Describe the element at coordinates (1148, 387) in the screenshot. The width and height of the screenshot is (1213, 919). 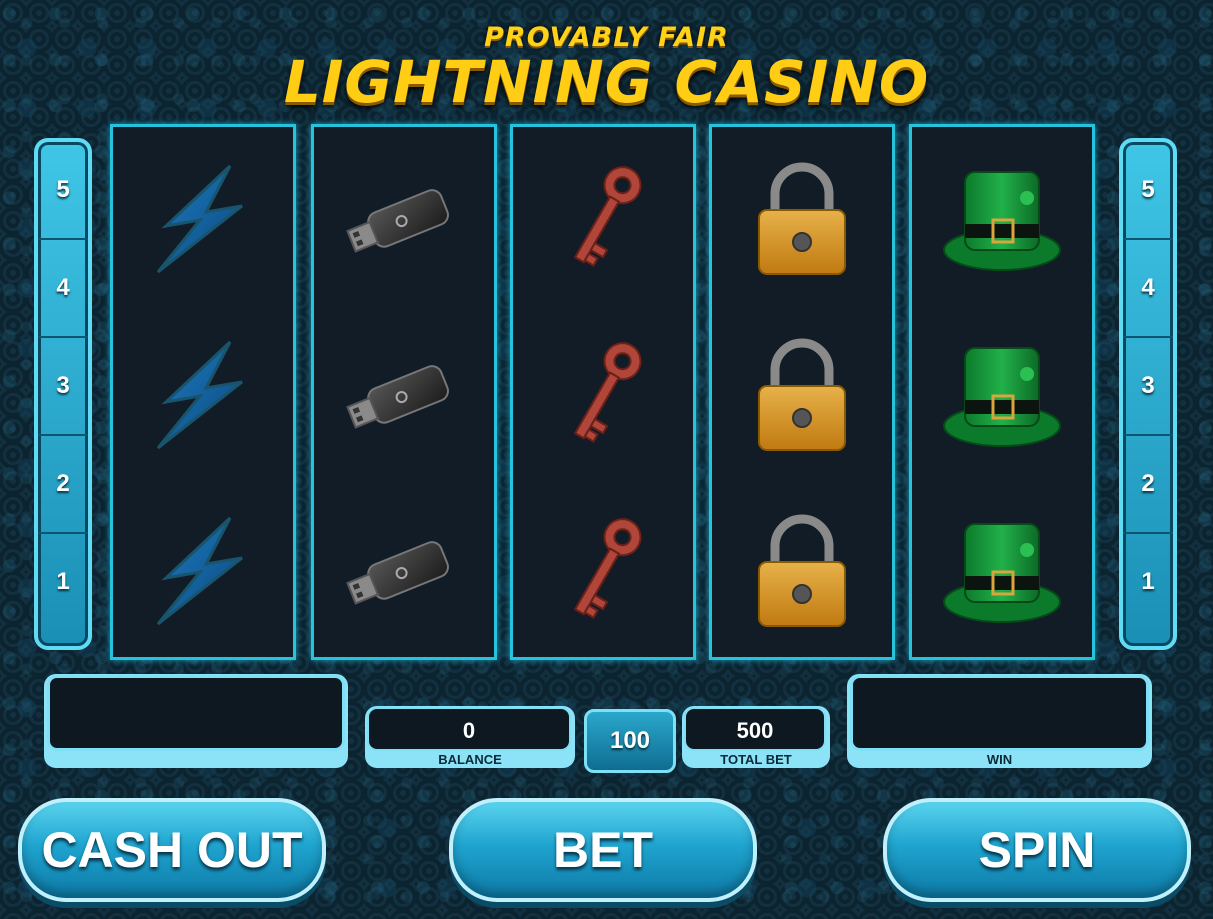
I see `payline-3-right: 3` at that location.